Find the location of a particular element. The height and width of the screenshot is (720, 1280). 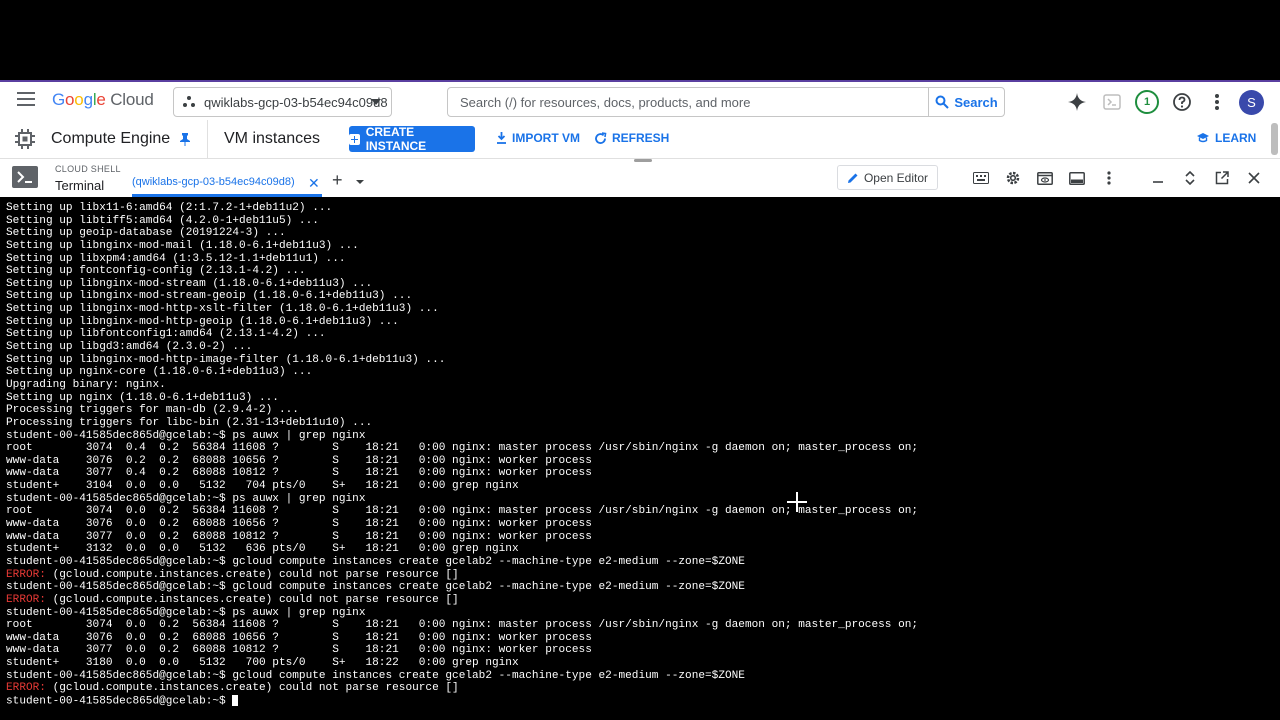

resize-handle is located at coordinates (643, 160).